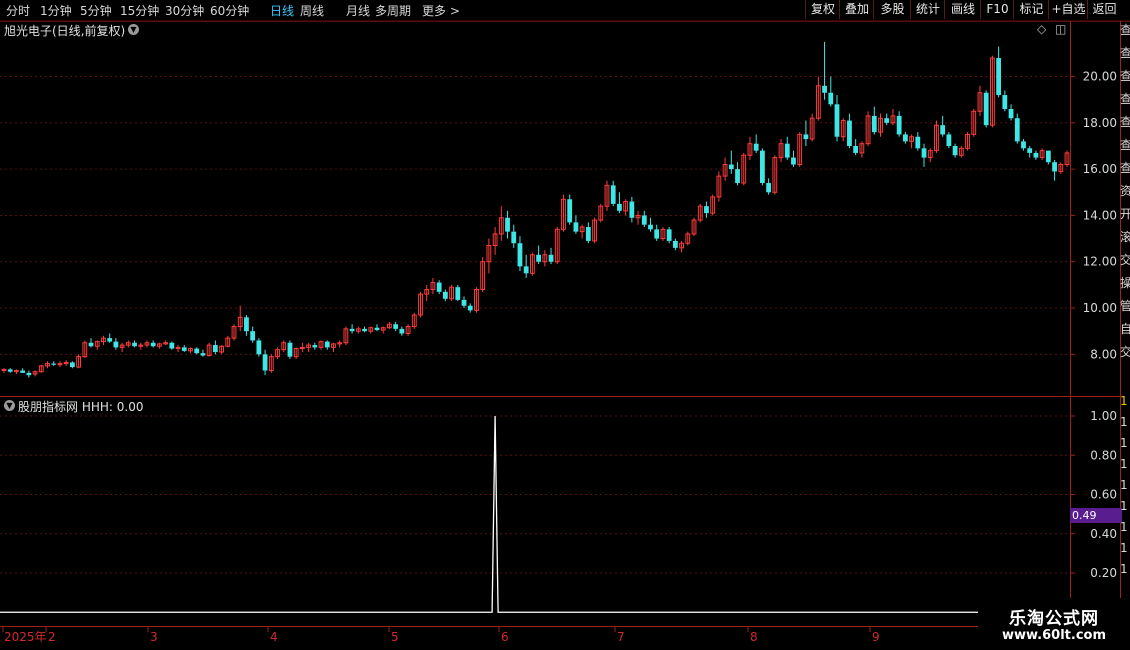  I want to click on indicator-tick-label: 1.00, so click(1103, 416).